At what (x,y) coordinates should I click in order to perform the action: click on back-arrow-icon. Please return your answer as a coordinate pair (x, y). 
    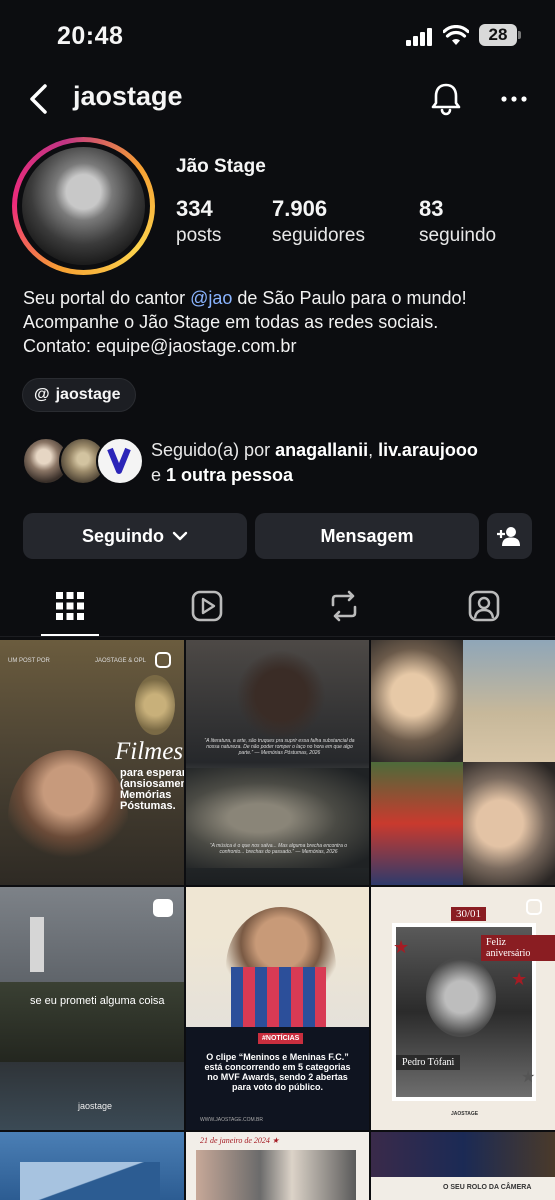
    Looking at the image, I should click on (40, 99).